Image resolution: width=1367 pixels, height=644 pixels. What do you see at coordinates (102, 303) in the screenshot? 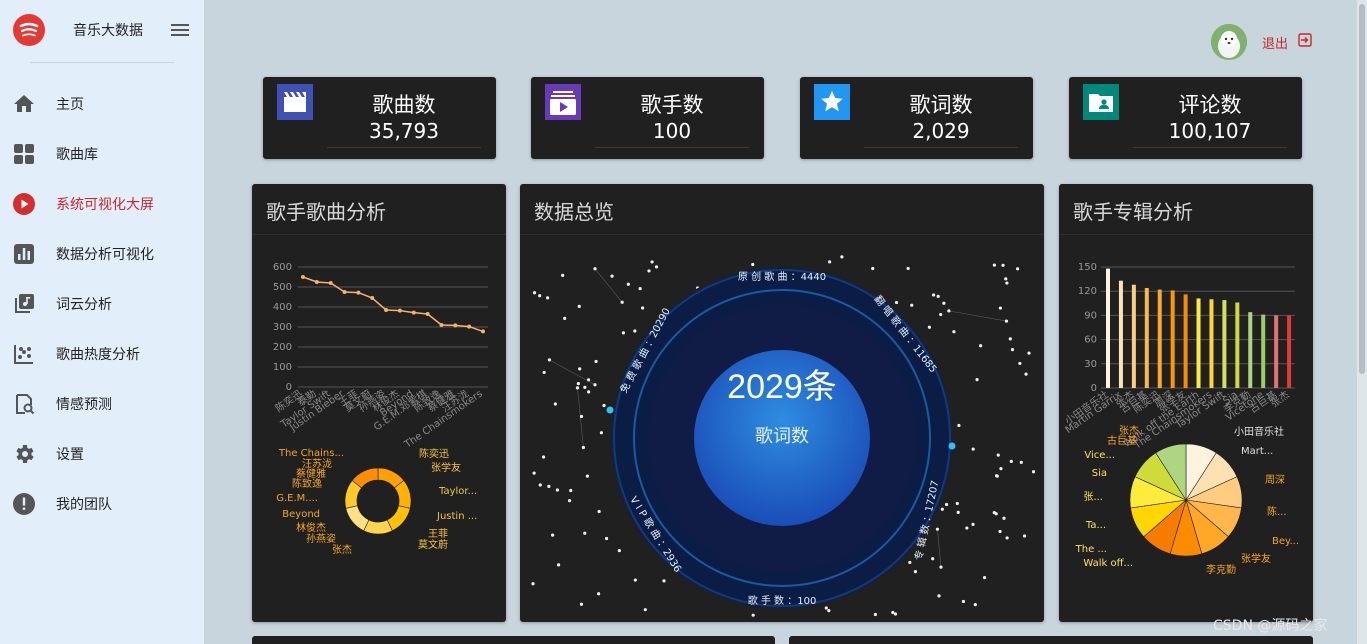
I see `sidebar-item-word-cloud: 词云分析` at bounding box center [102, 303].